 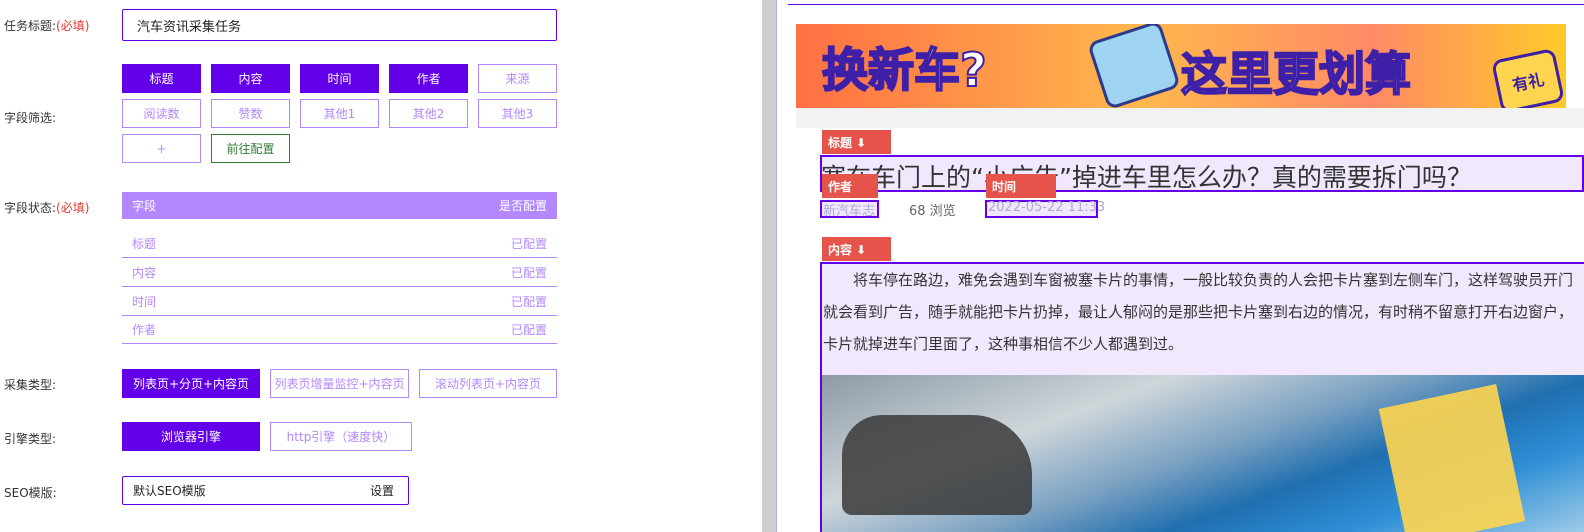 I want to click on article-time: 2022-05-22 11:33, so click(x=1047, y=207).